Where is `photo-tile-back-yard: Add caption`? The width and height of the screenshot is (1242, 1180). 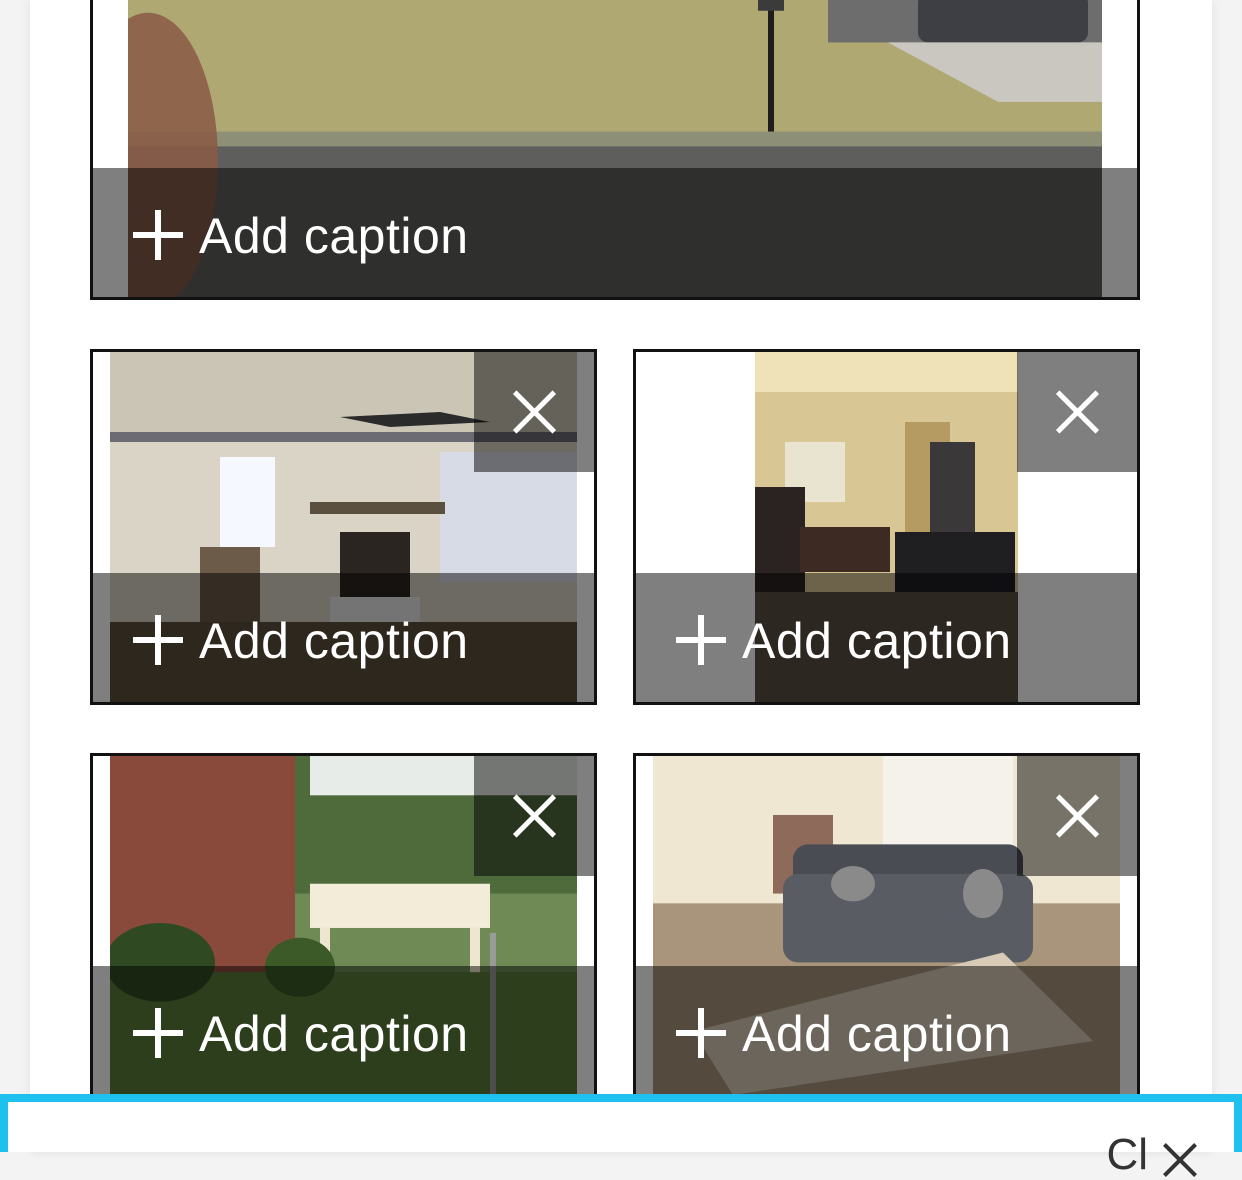 photo-tile-back-yard: Add caption is located at coordinates (343, 925).